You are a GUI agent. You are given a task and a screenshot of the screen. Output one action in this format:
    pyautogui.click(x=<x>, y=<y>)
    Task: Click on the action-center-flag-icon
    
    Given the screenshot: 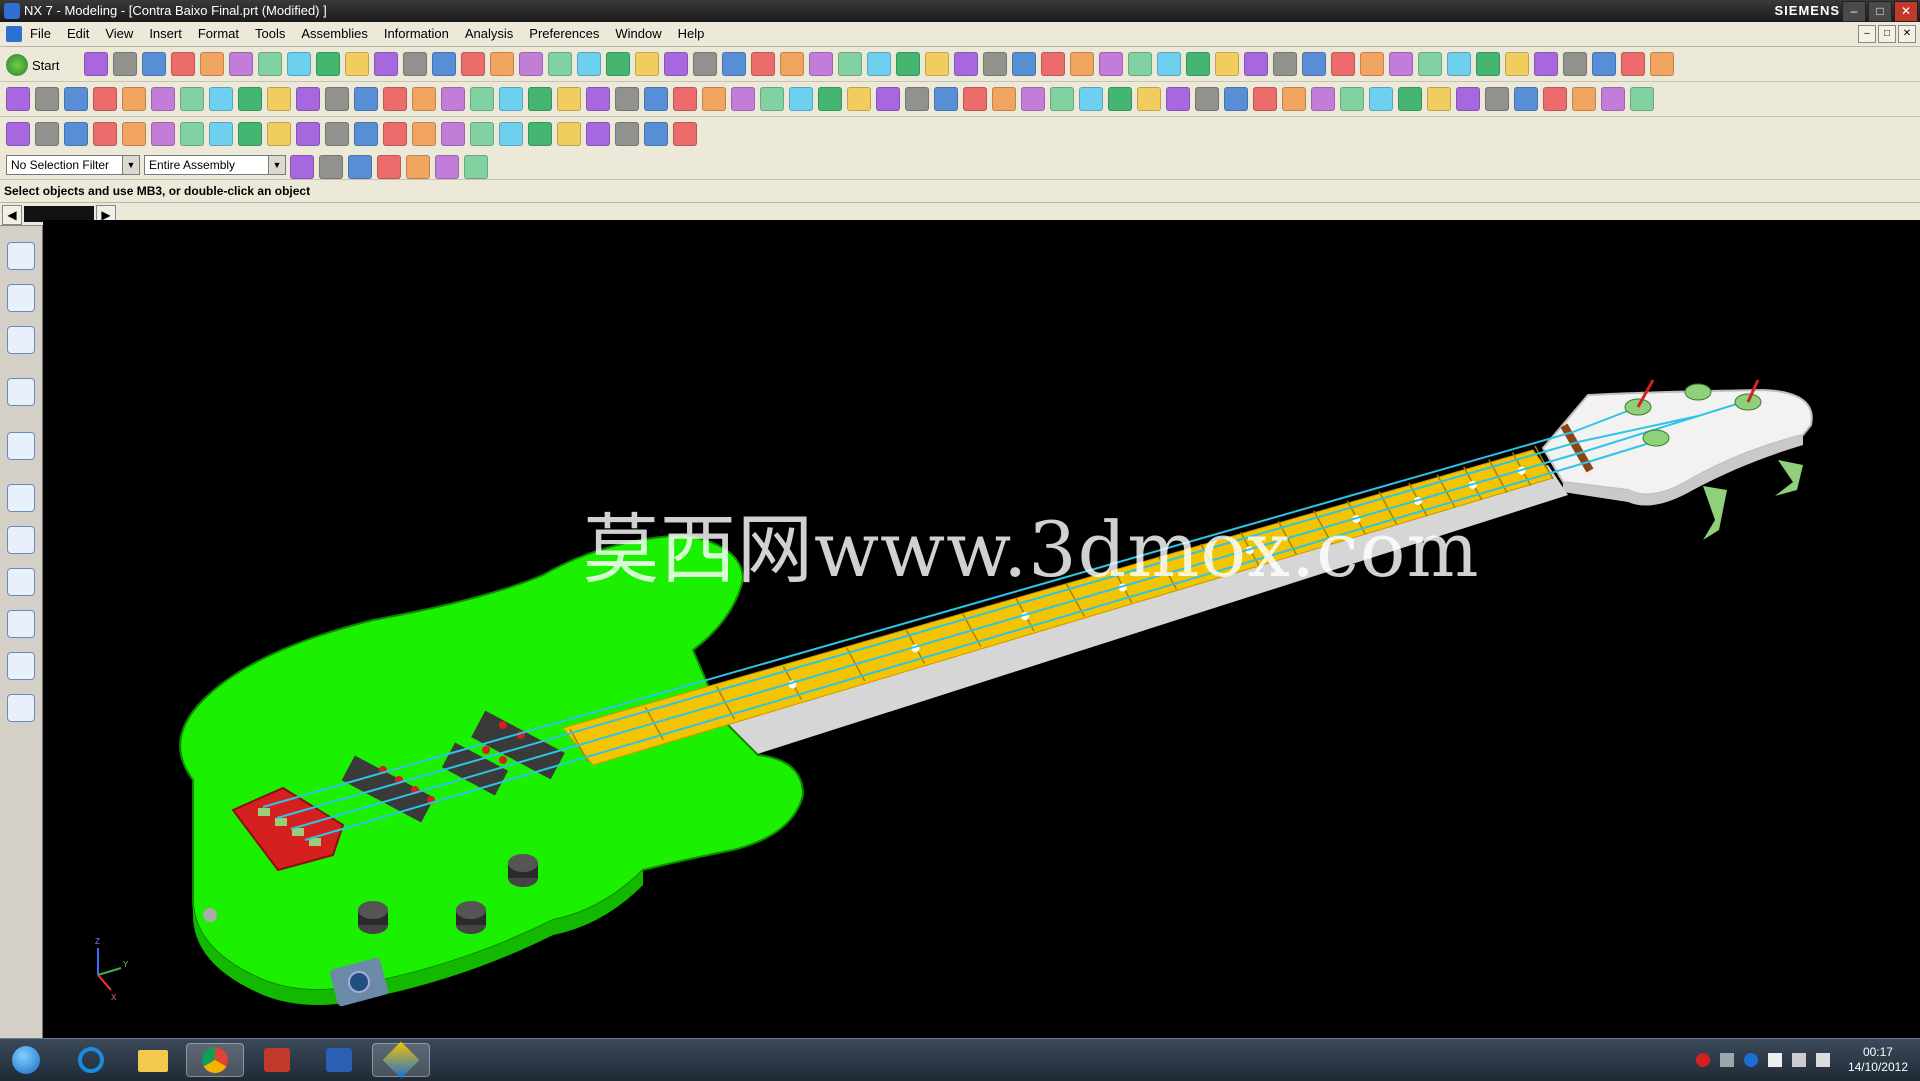 What is the action you would take?
    pyautogui.click(x=1774, y=1060)
    